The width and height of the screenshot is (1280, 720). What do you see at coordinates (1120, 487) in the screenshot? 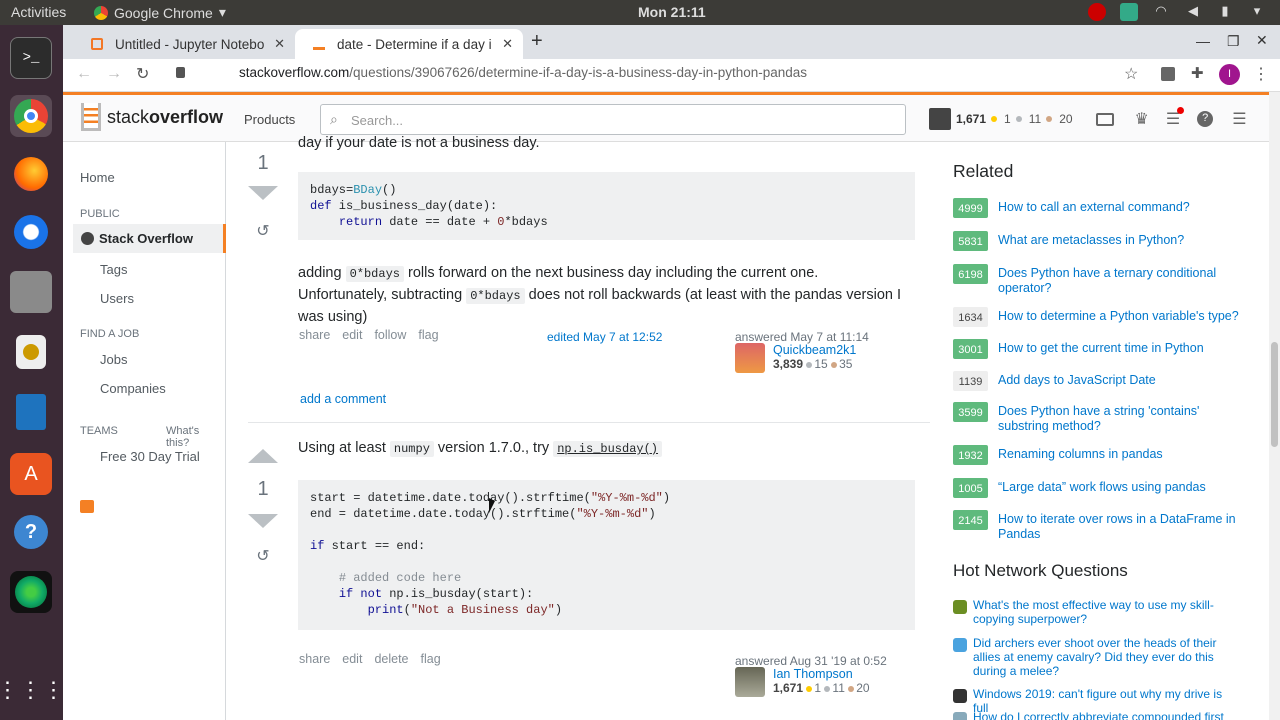
I see `related-link: “Large data” work flows using pandas` at bounding box center [1120, 487].